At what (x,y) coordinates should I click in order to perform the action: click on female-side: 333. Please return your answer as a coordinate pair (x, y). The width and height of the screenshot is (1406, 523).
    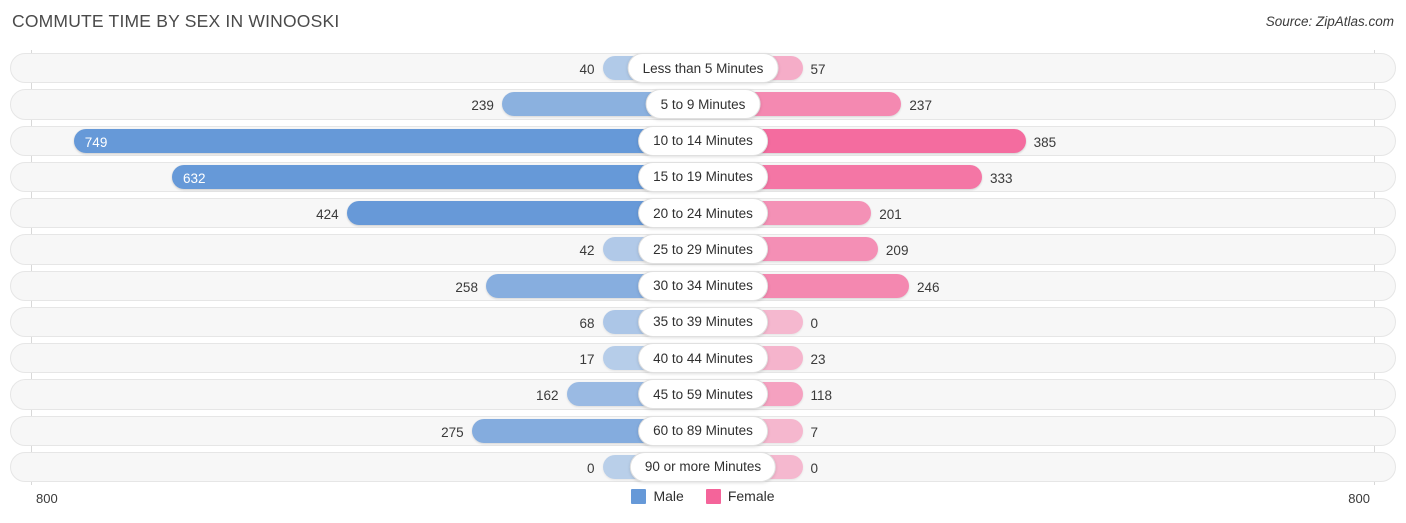
    Looking at the image, I should click on (1038, 176).